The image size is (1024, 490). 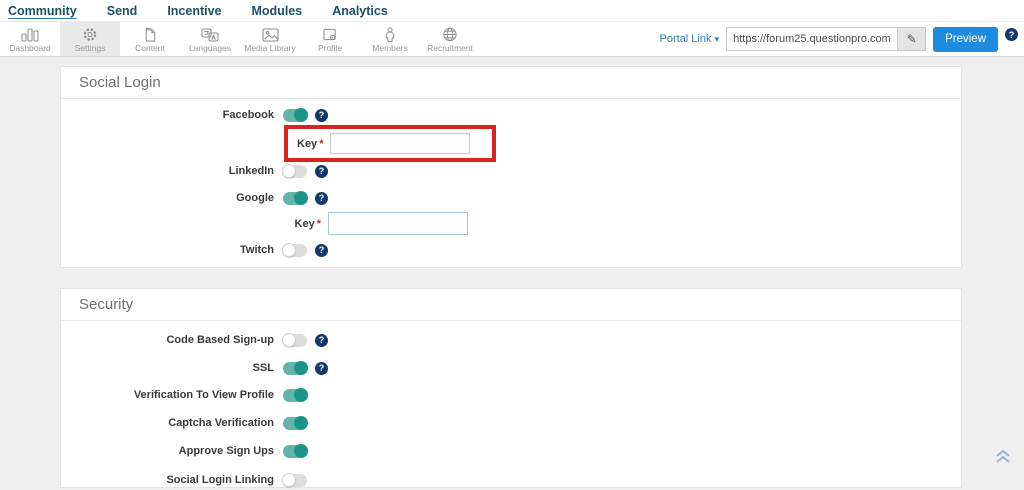 I want to click on nav-item-analytics: Analytics, so click(x=360, y=11).